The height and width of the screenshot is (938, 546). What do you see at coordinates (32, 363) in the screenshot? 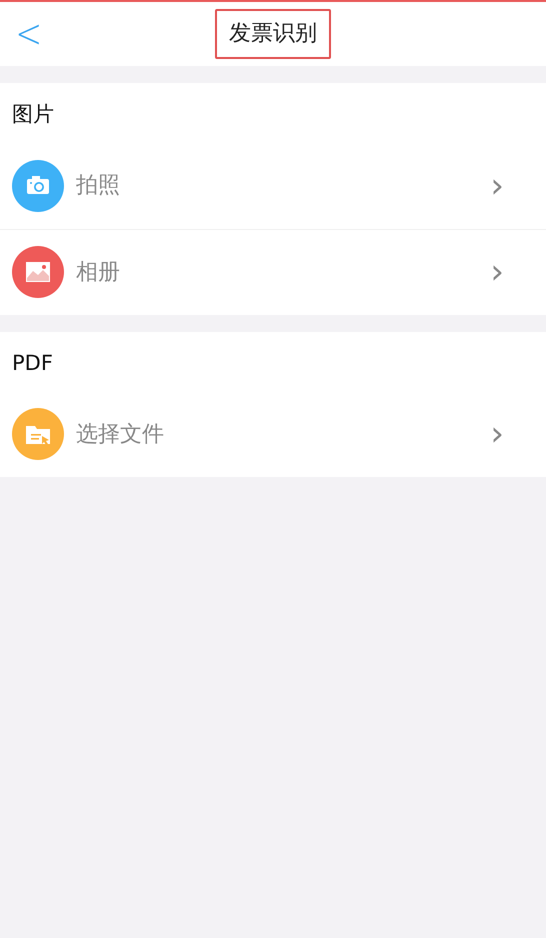
I see `section-title: PDF` at bounding box center [32, 363].